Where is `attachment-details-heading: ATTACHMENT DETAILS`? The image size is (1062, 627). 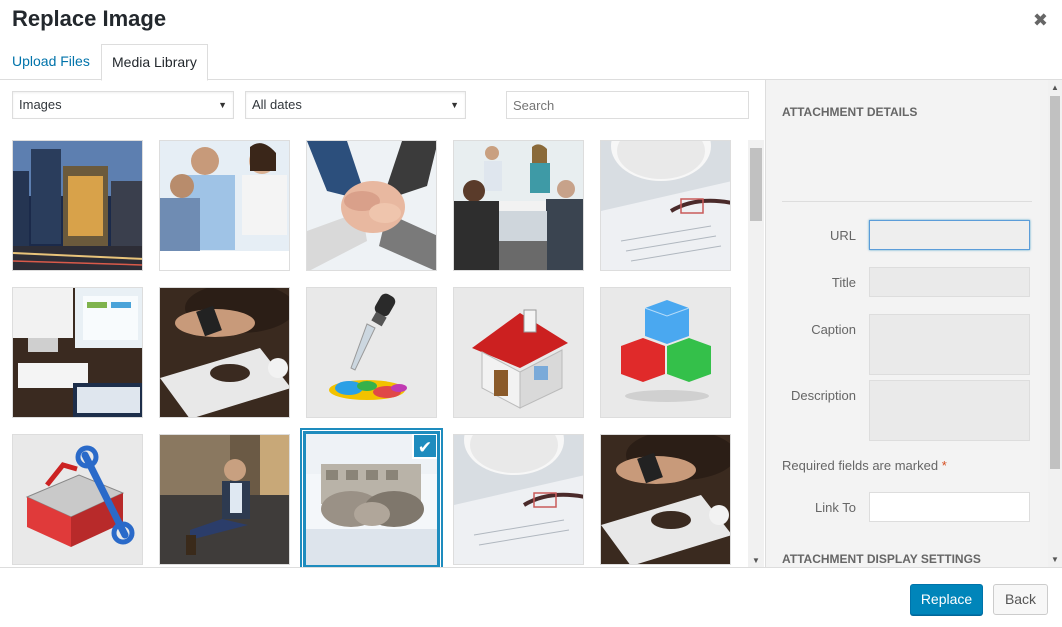
attachment-details-heading: ATTACHMENT DETAILS is located at coordinates (850, 112).